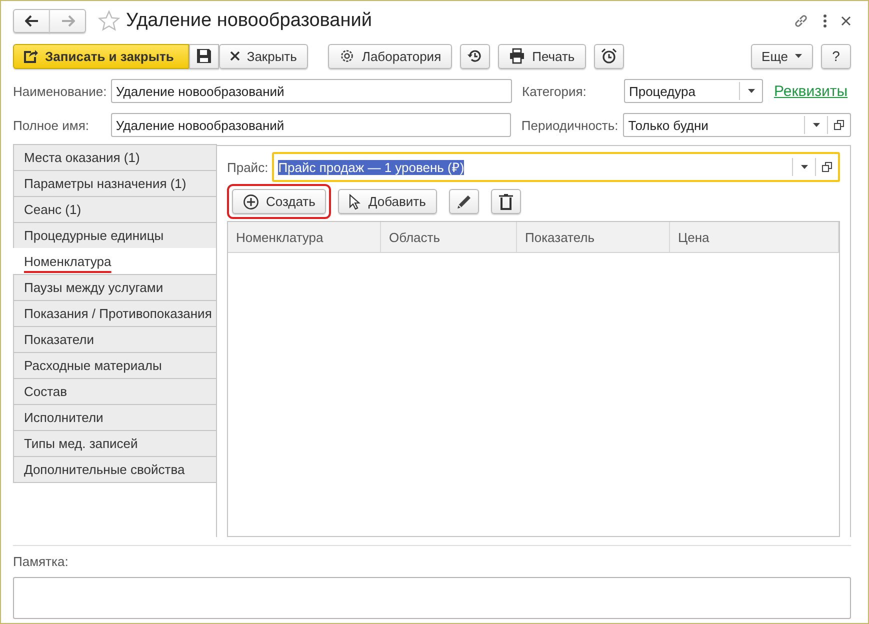 This screenshot has width=869, height=624. I want to click on side-tab: Паузы между услугами, so click(115, 287).